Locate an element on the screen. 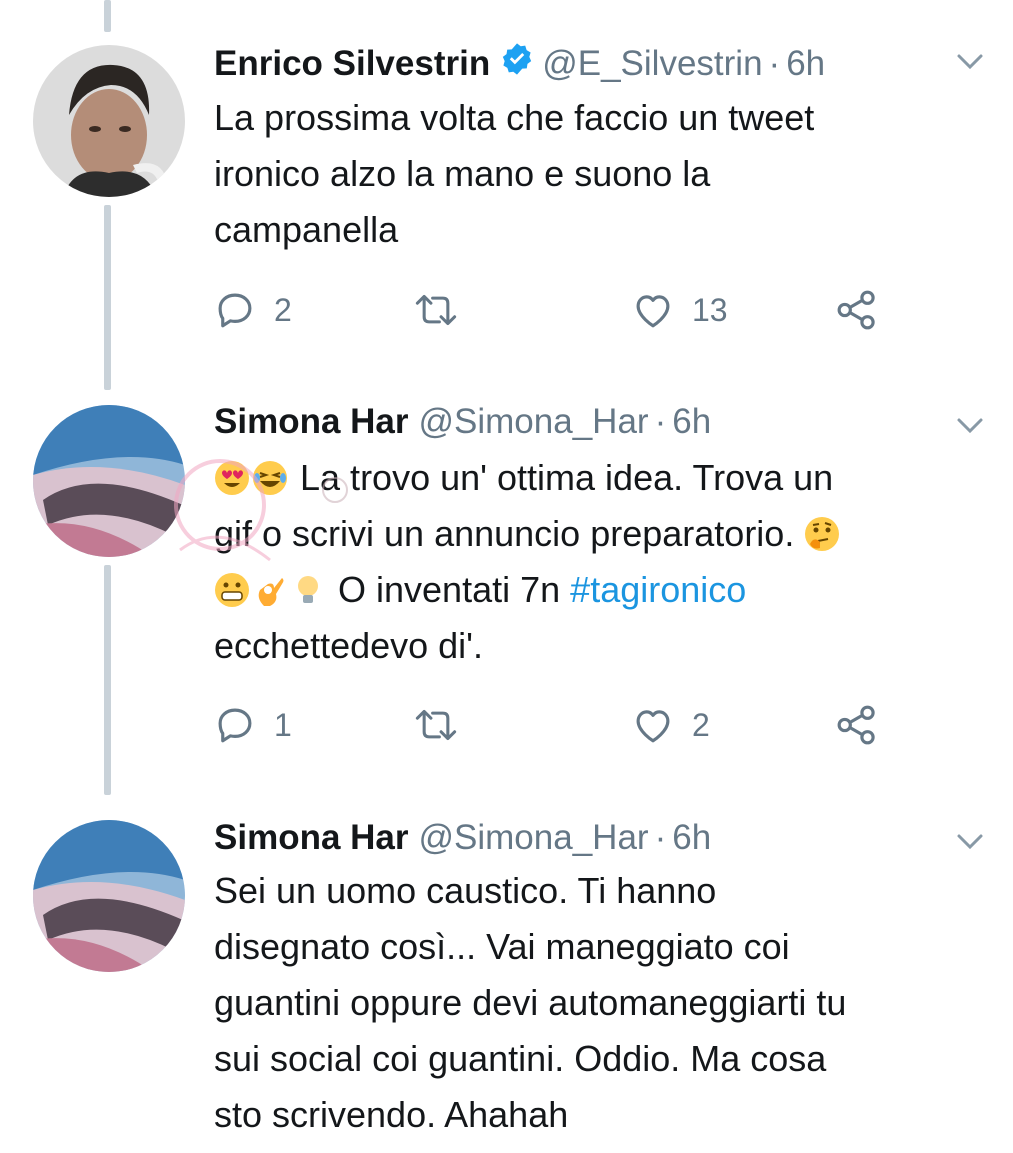 This screenshot has width=1013, height=1153. reply-button: 1 is located at coordinates (253, 725).